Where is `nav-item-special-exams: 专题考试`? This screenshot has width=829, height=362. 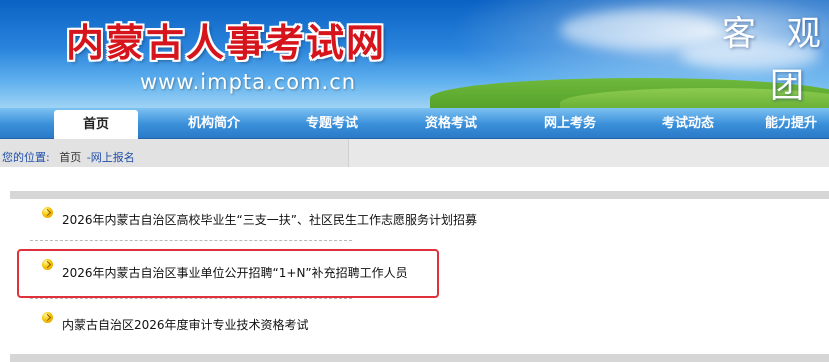 nav-item-special-exams: 专题考试 is located at coordinates (332, 123).